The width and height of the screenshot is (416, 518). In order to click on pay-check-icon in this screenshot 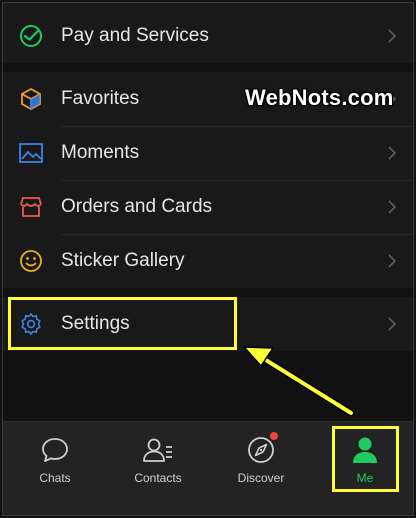, I will do `click(31, 36)`.